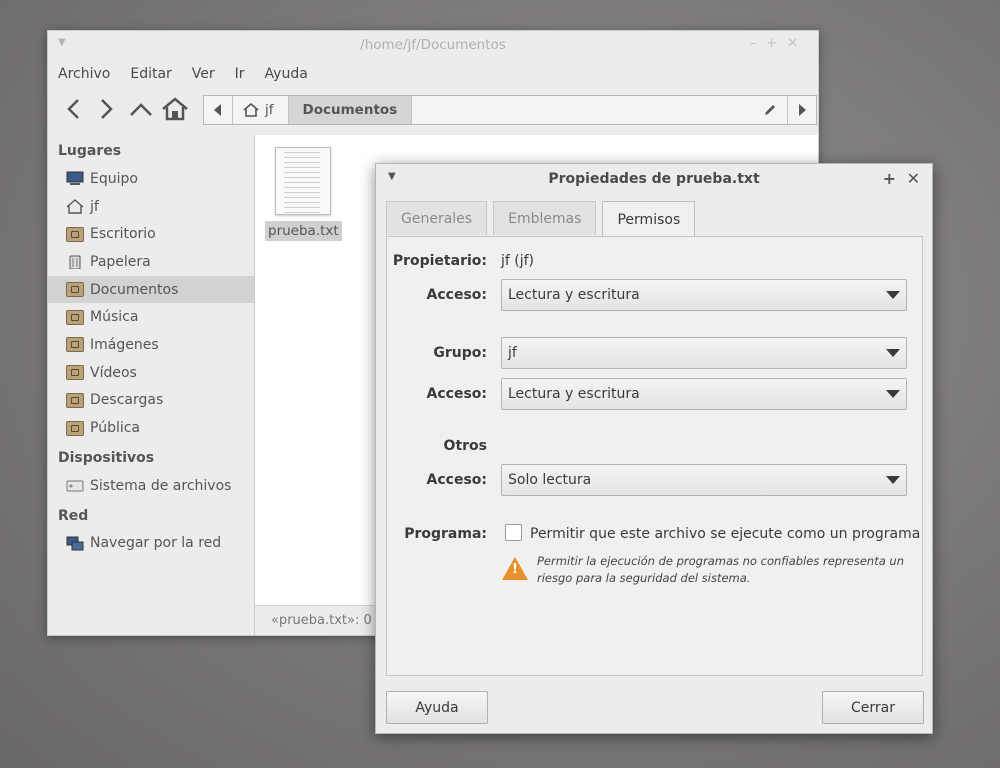 Image resolution: width=1000 pixels, height=768 pixels. I want to click on warning-icon: !, so click(515, 568).